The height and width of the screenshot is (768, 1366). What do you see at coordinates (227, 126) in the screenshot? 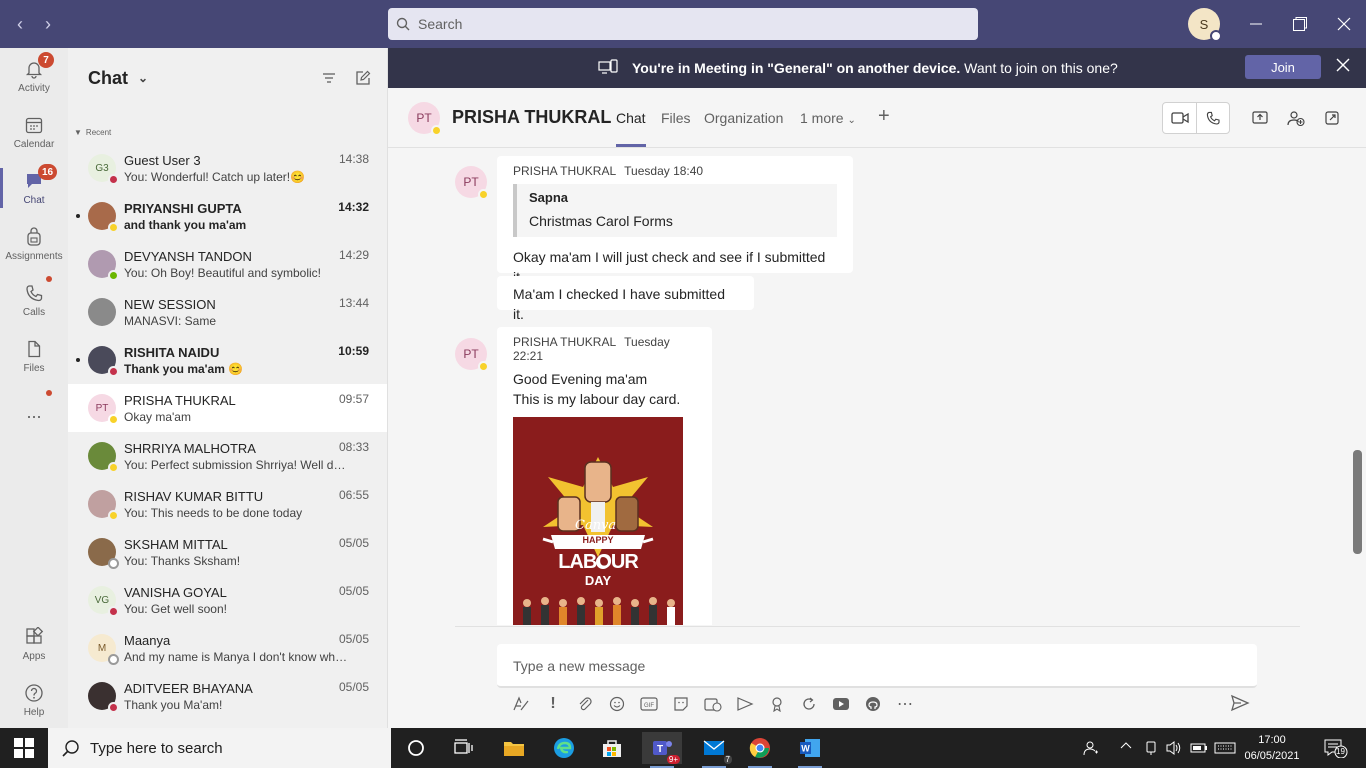
I see `recent-section-header: ▼ Recent` at bounding box center [227, 126].